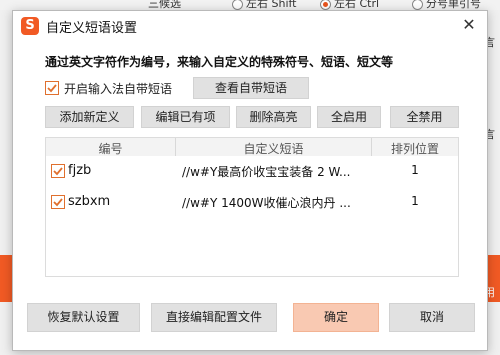  What do you see at coordinates (469, 25) in the screenshot?
I see `close-icon: ✕` at bounding box center [469, 25].